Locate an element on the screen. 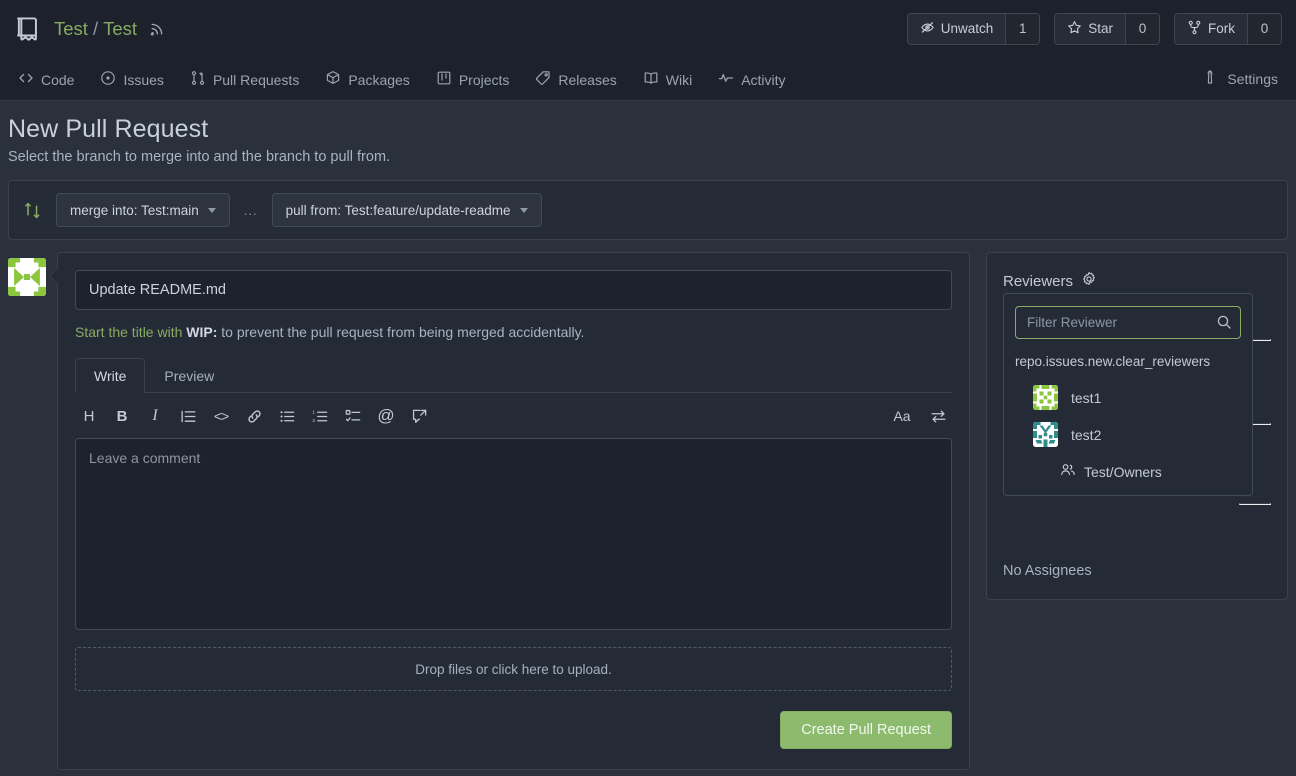  unordered-list-icon is located at coordinates (287, 416).